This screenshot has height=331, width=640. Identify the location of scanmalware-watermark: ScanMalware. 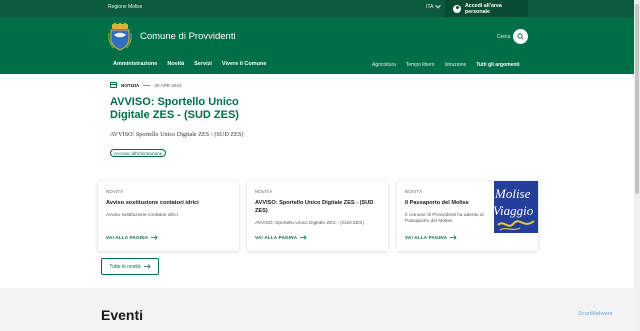
(595, 314).